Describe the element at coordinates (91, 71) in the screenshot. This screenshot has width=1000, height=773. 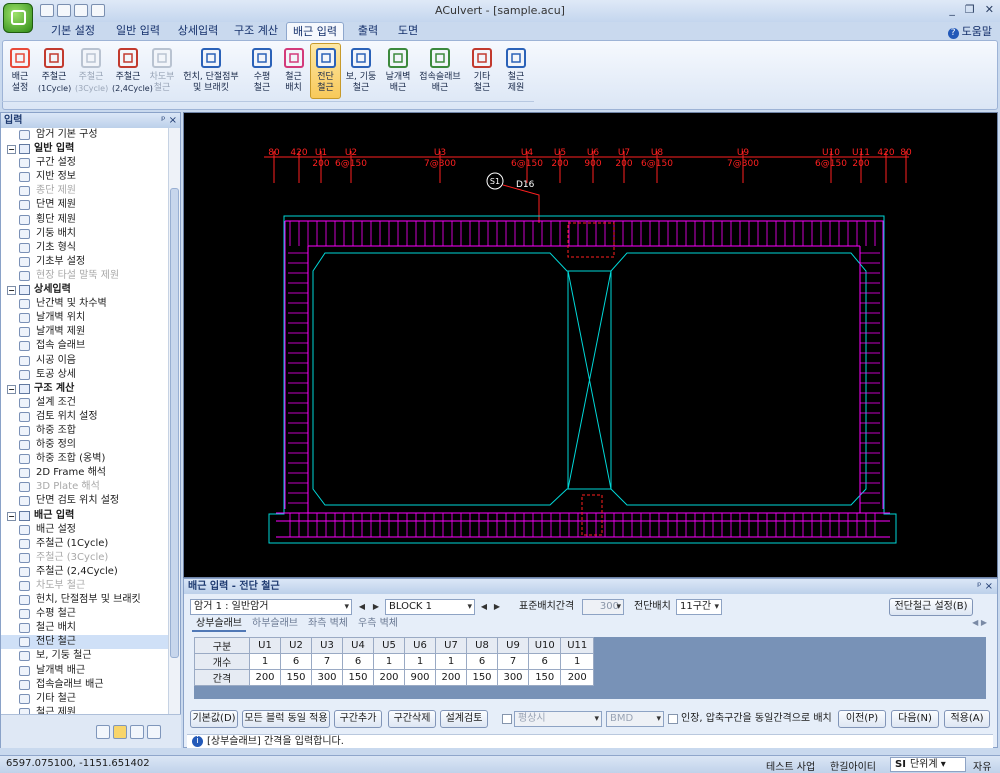
I see `main-rebar-3cycle-button: 주철근 (3Cycle)` at that location.